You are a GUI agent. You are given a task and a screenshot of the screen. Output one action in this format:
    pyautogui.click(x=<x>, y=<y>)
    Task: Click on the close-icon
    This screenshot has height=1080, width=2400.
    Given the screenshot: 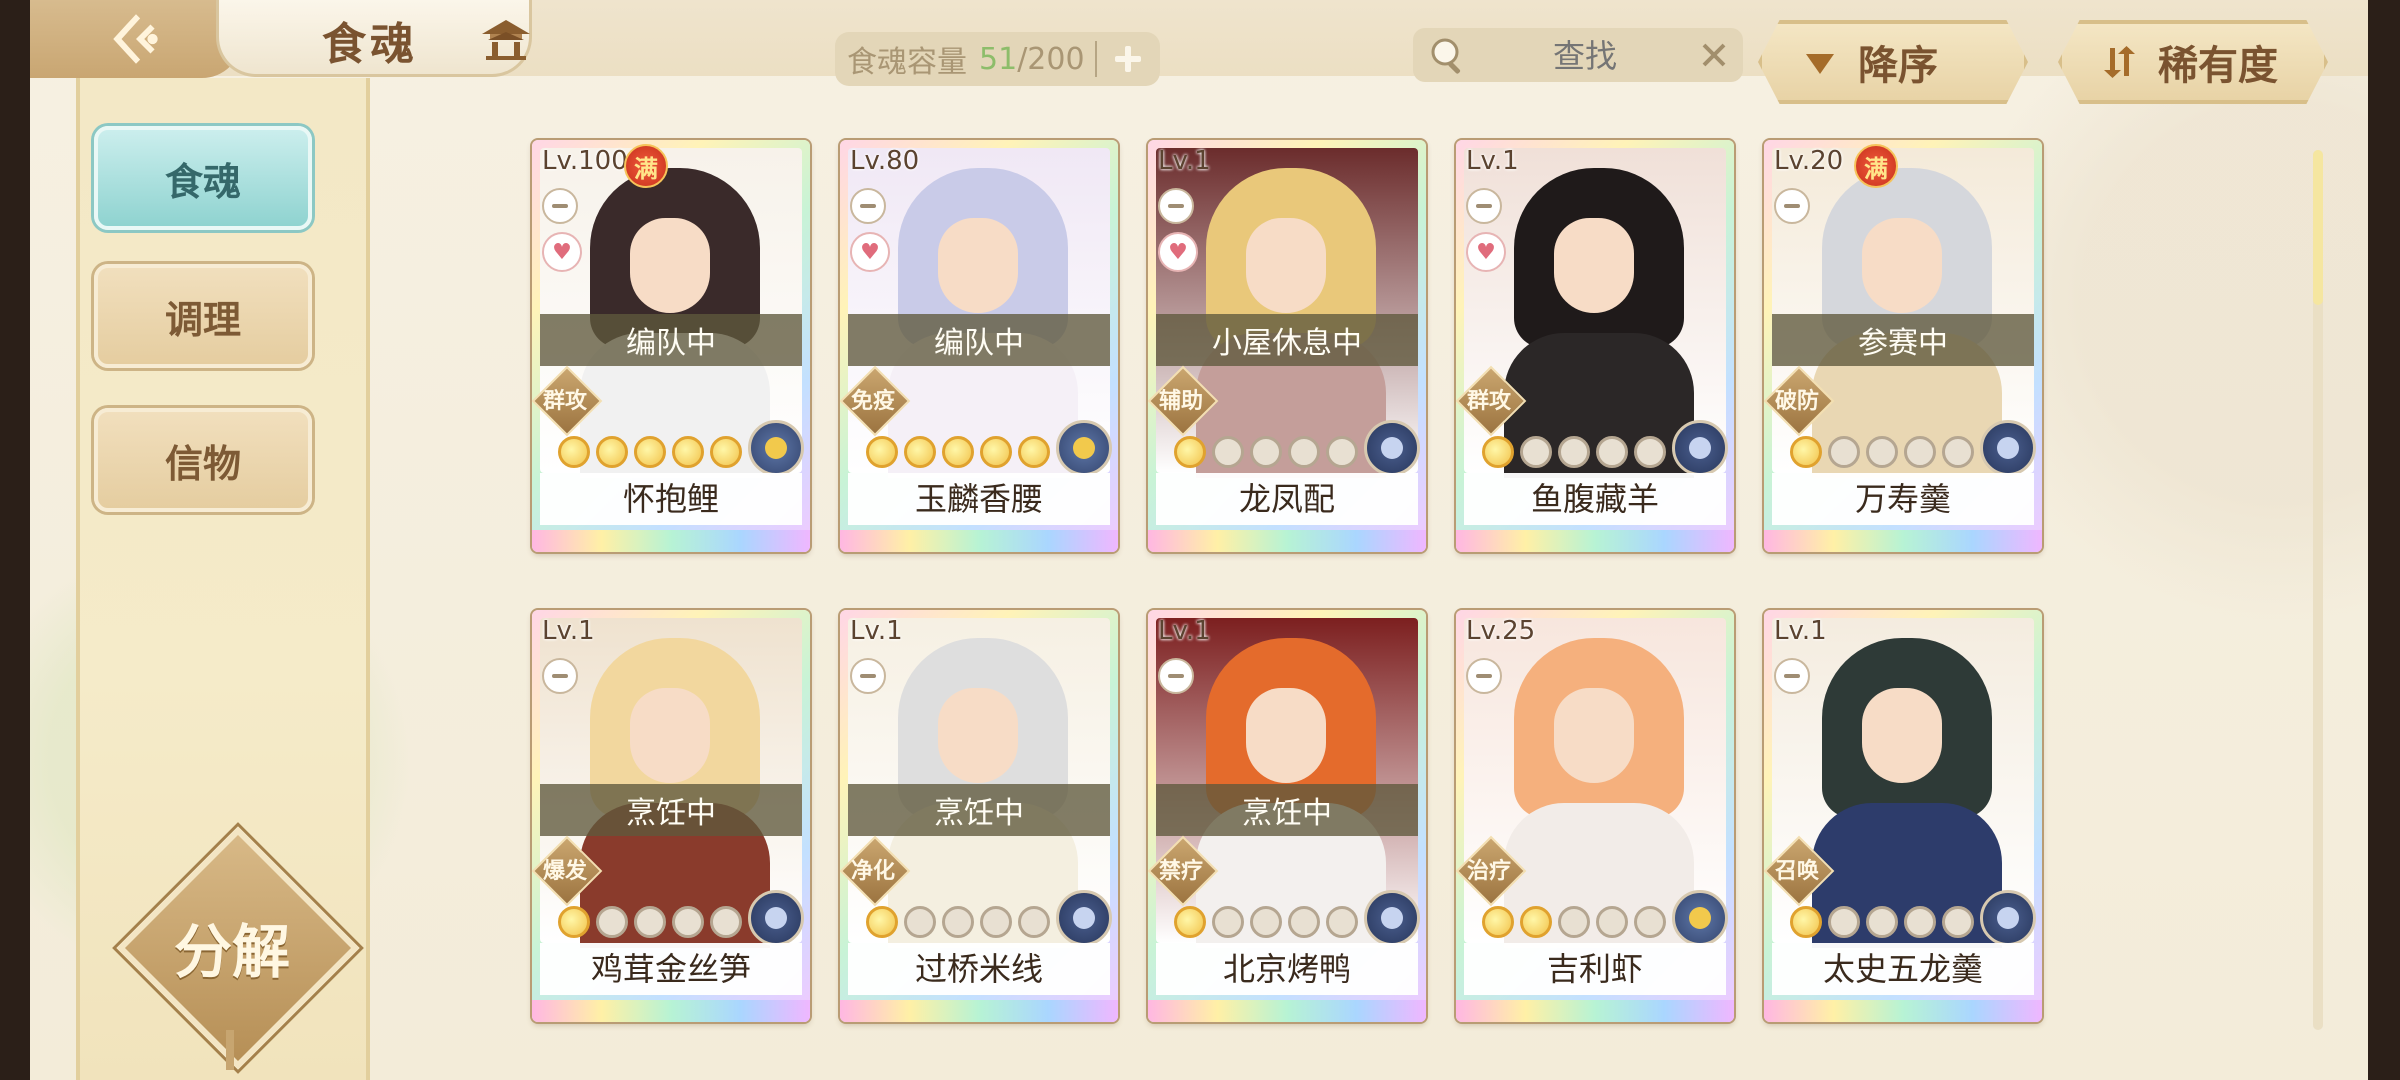 What is the action you would take?
    pyautogui.click(x=1714, y=55)
    